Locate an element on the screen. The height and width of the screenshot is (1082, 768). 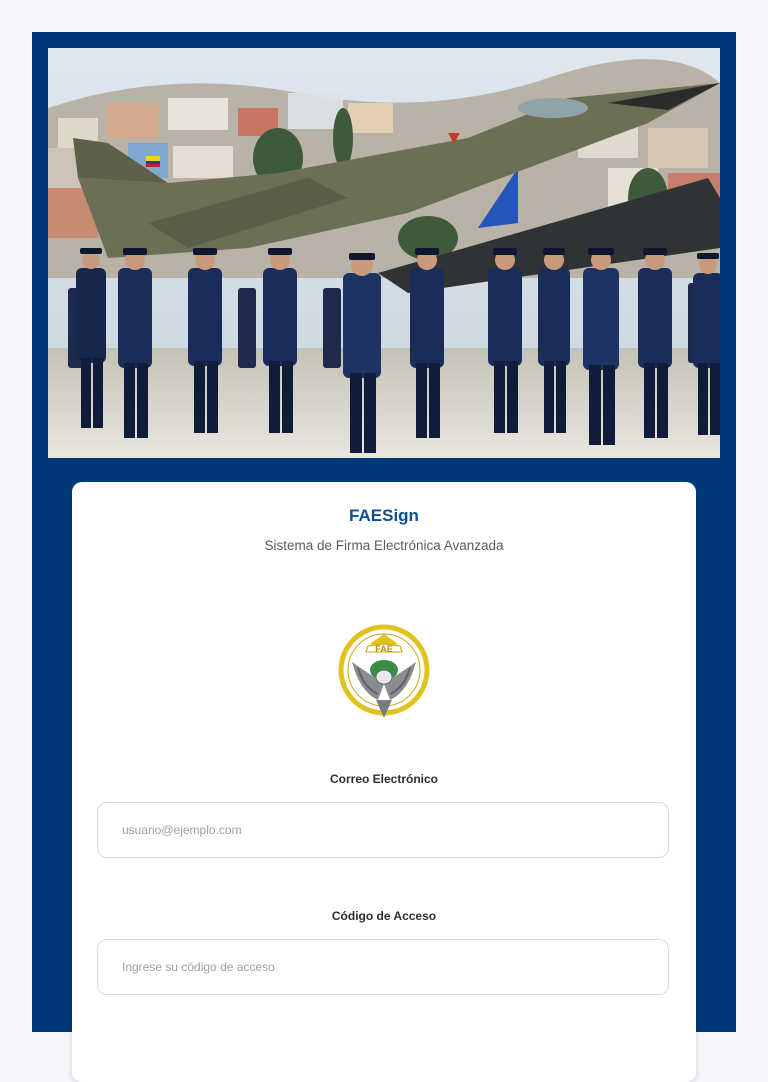
fae-emblem-logo: FAE is located at coordinates (384, 672).